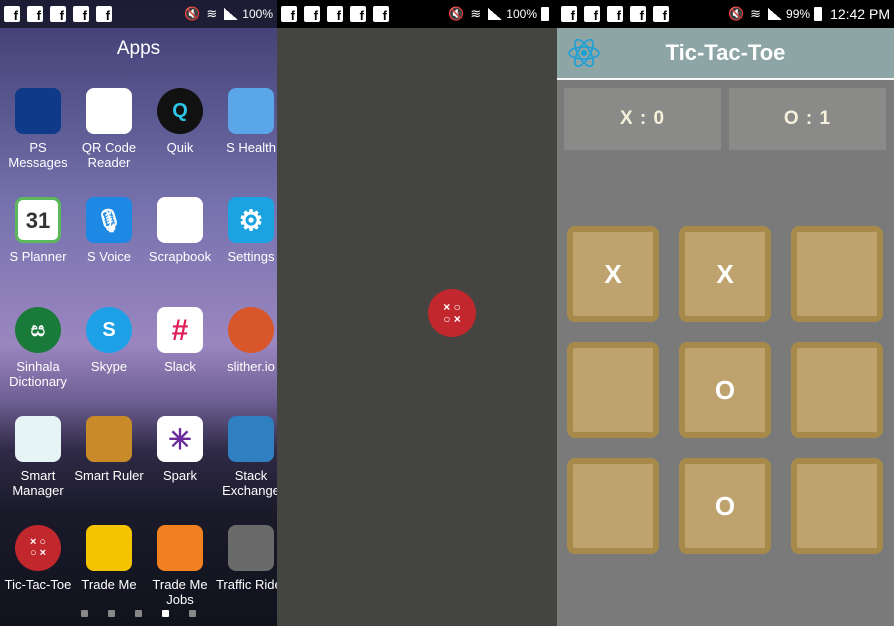  Describe the element at coordinates (246, 558) in the screenshot. I see `app-traffic-rider: Traffic Rider` at that location.